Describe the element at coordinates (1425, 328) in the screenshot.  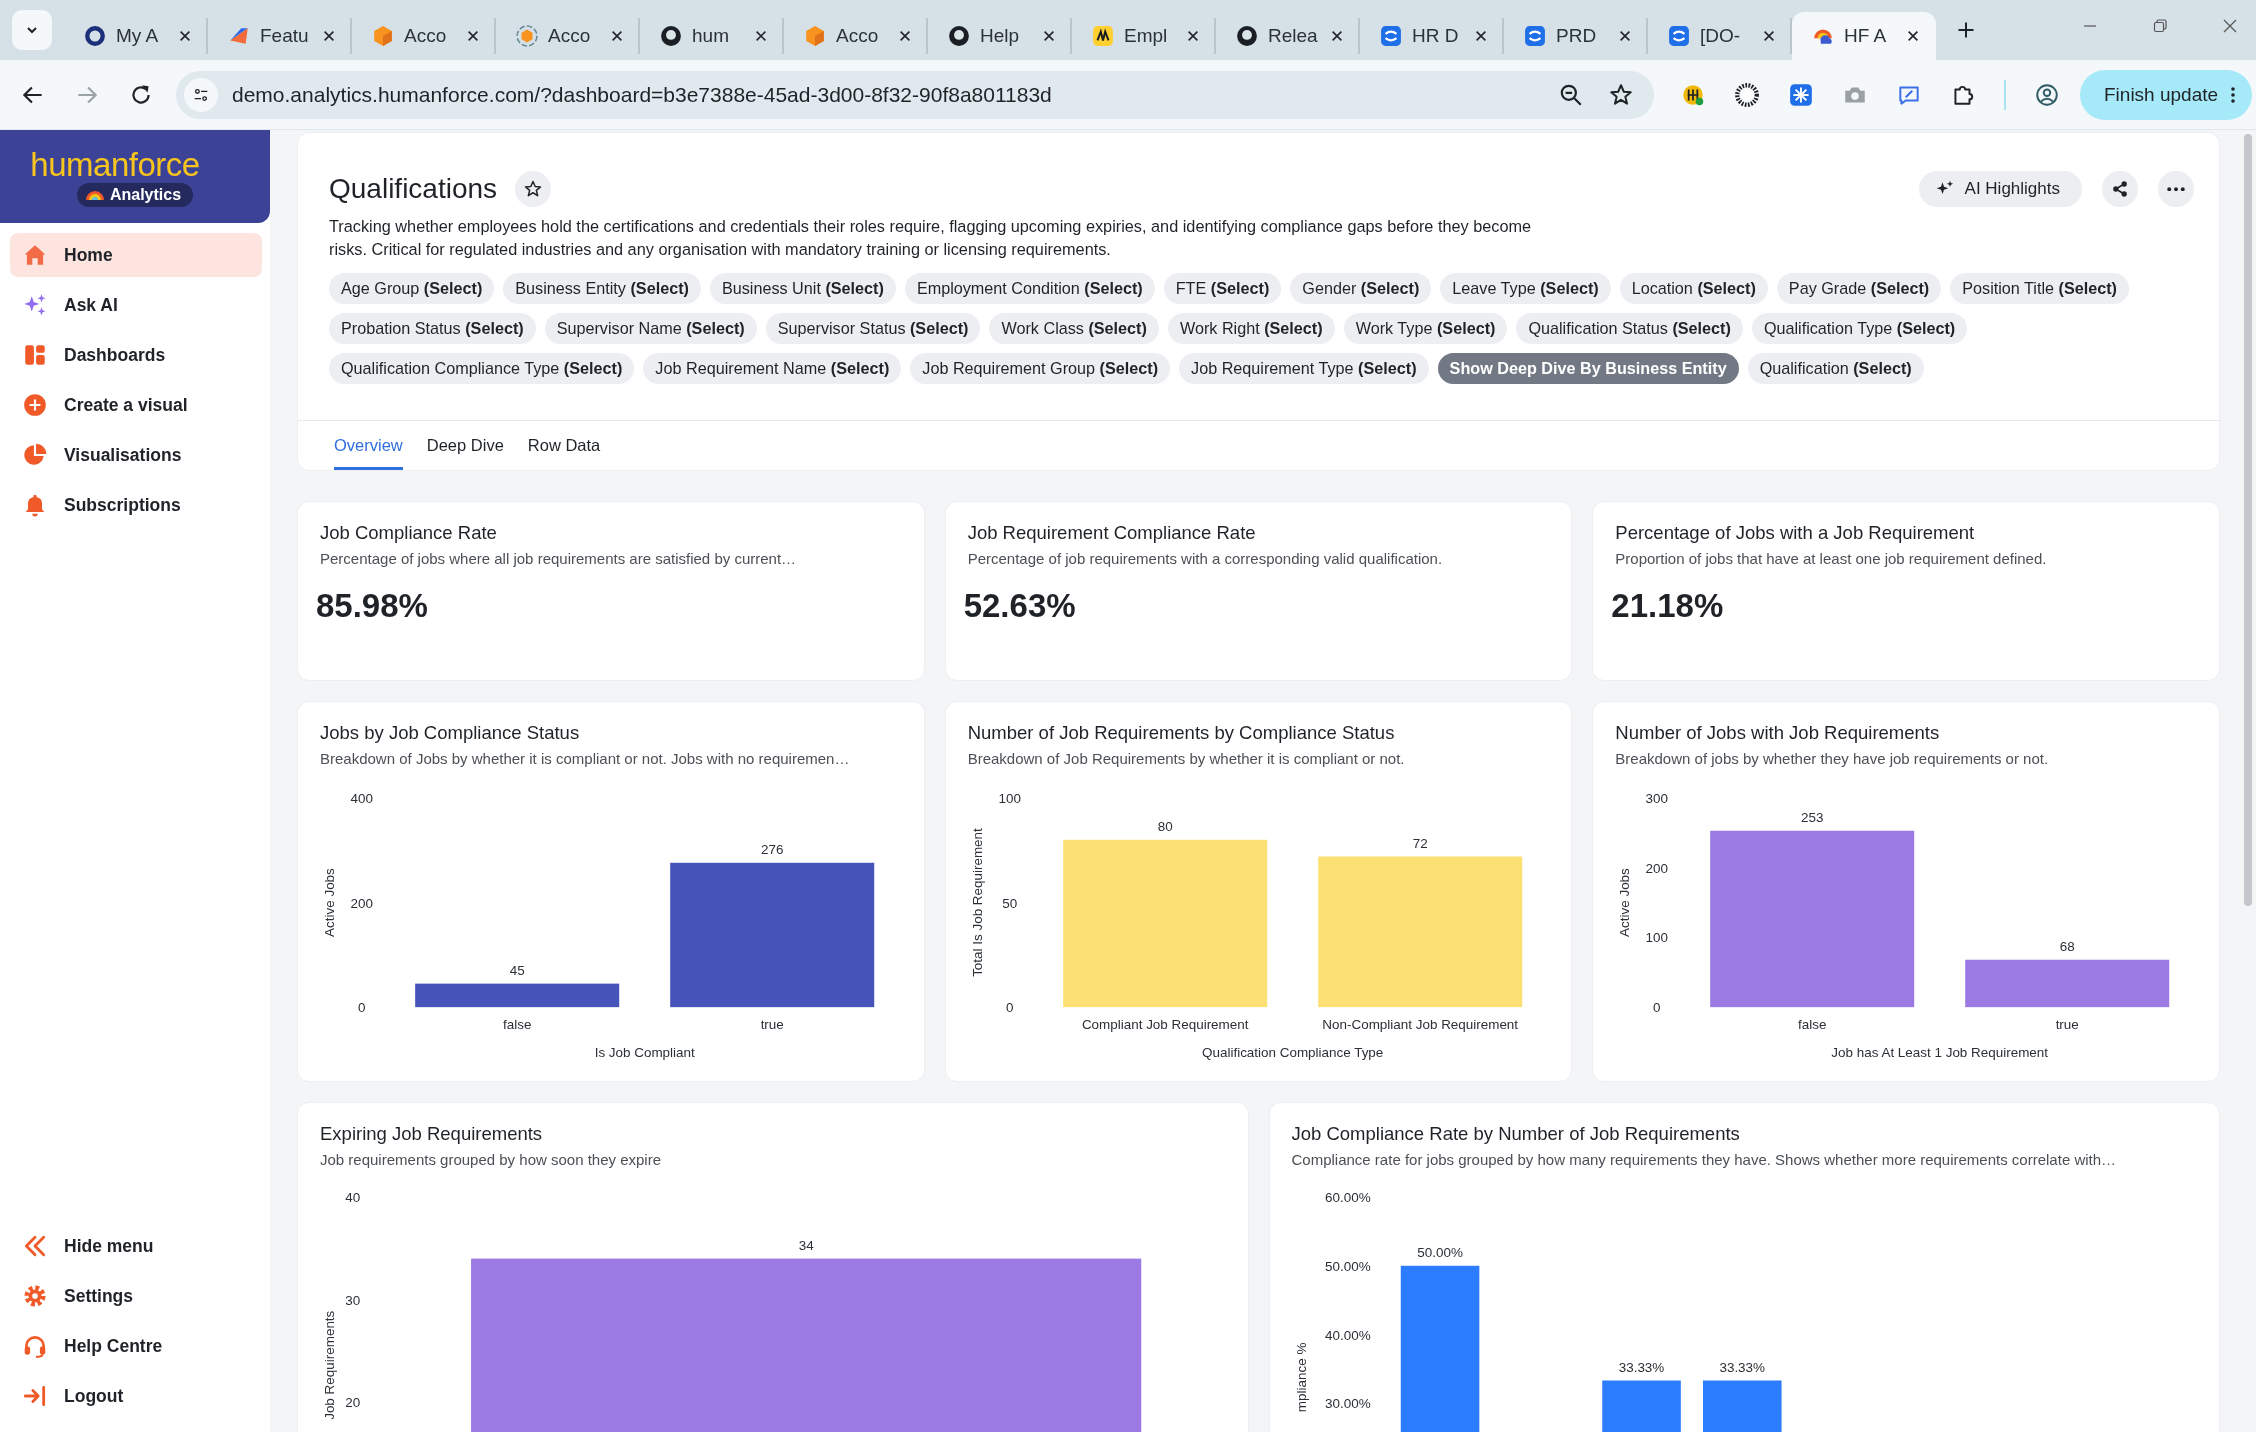
I see `filter-chip: Work Type (Select)` at that location.